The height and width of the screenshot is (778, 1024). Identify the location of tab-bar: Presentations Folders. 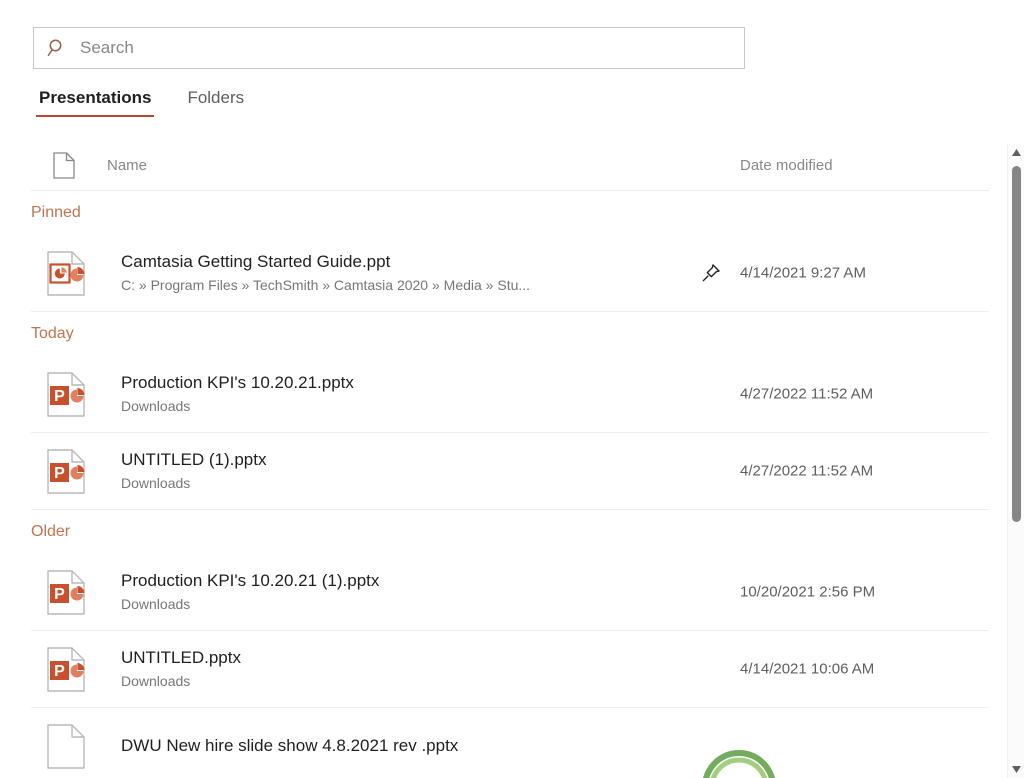
(141, 102).